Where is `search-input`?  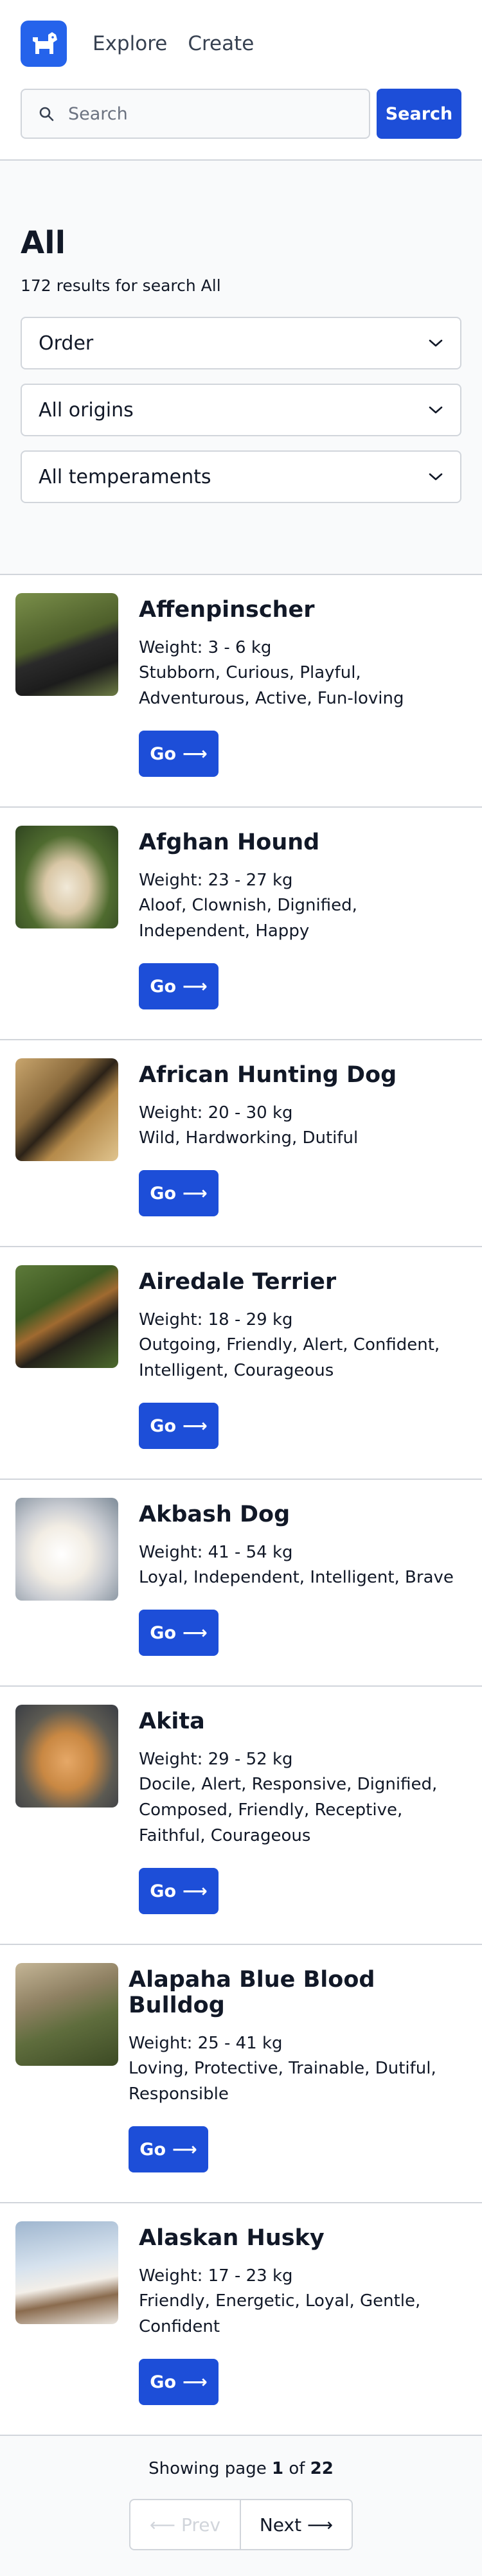 search-input is located at coordinates (219, 114).